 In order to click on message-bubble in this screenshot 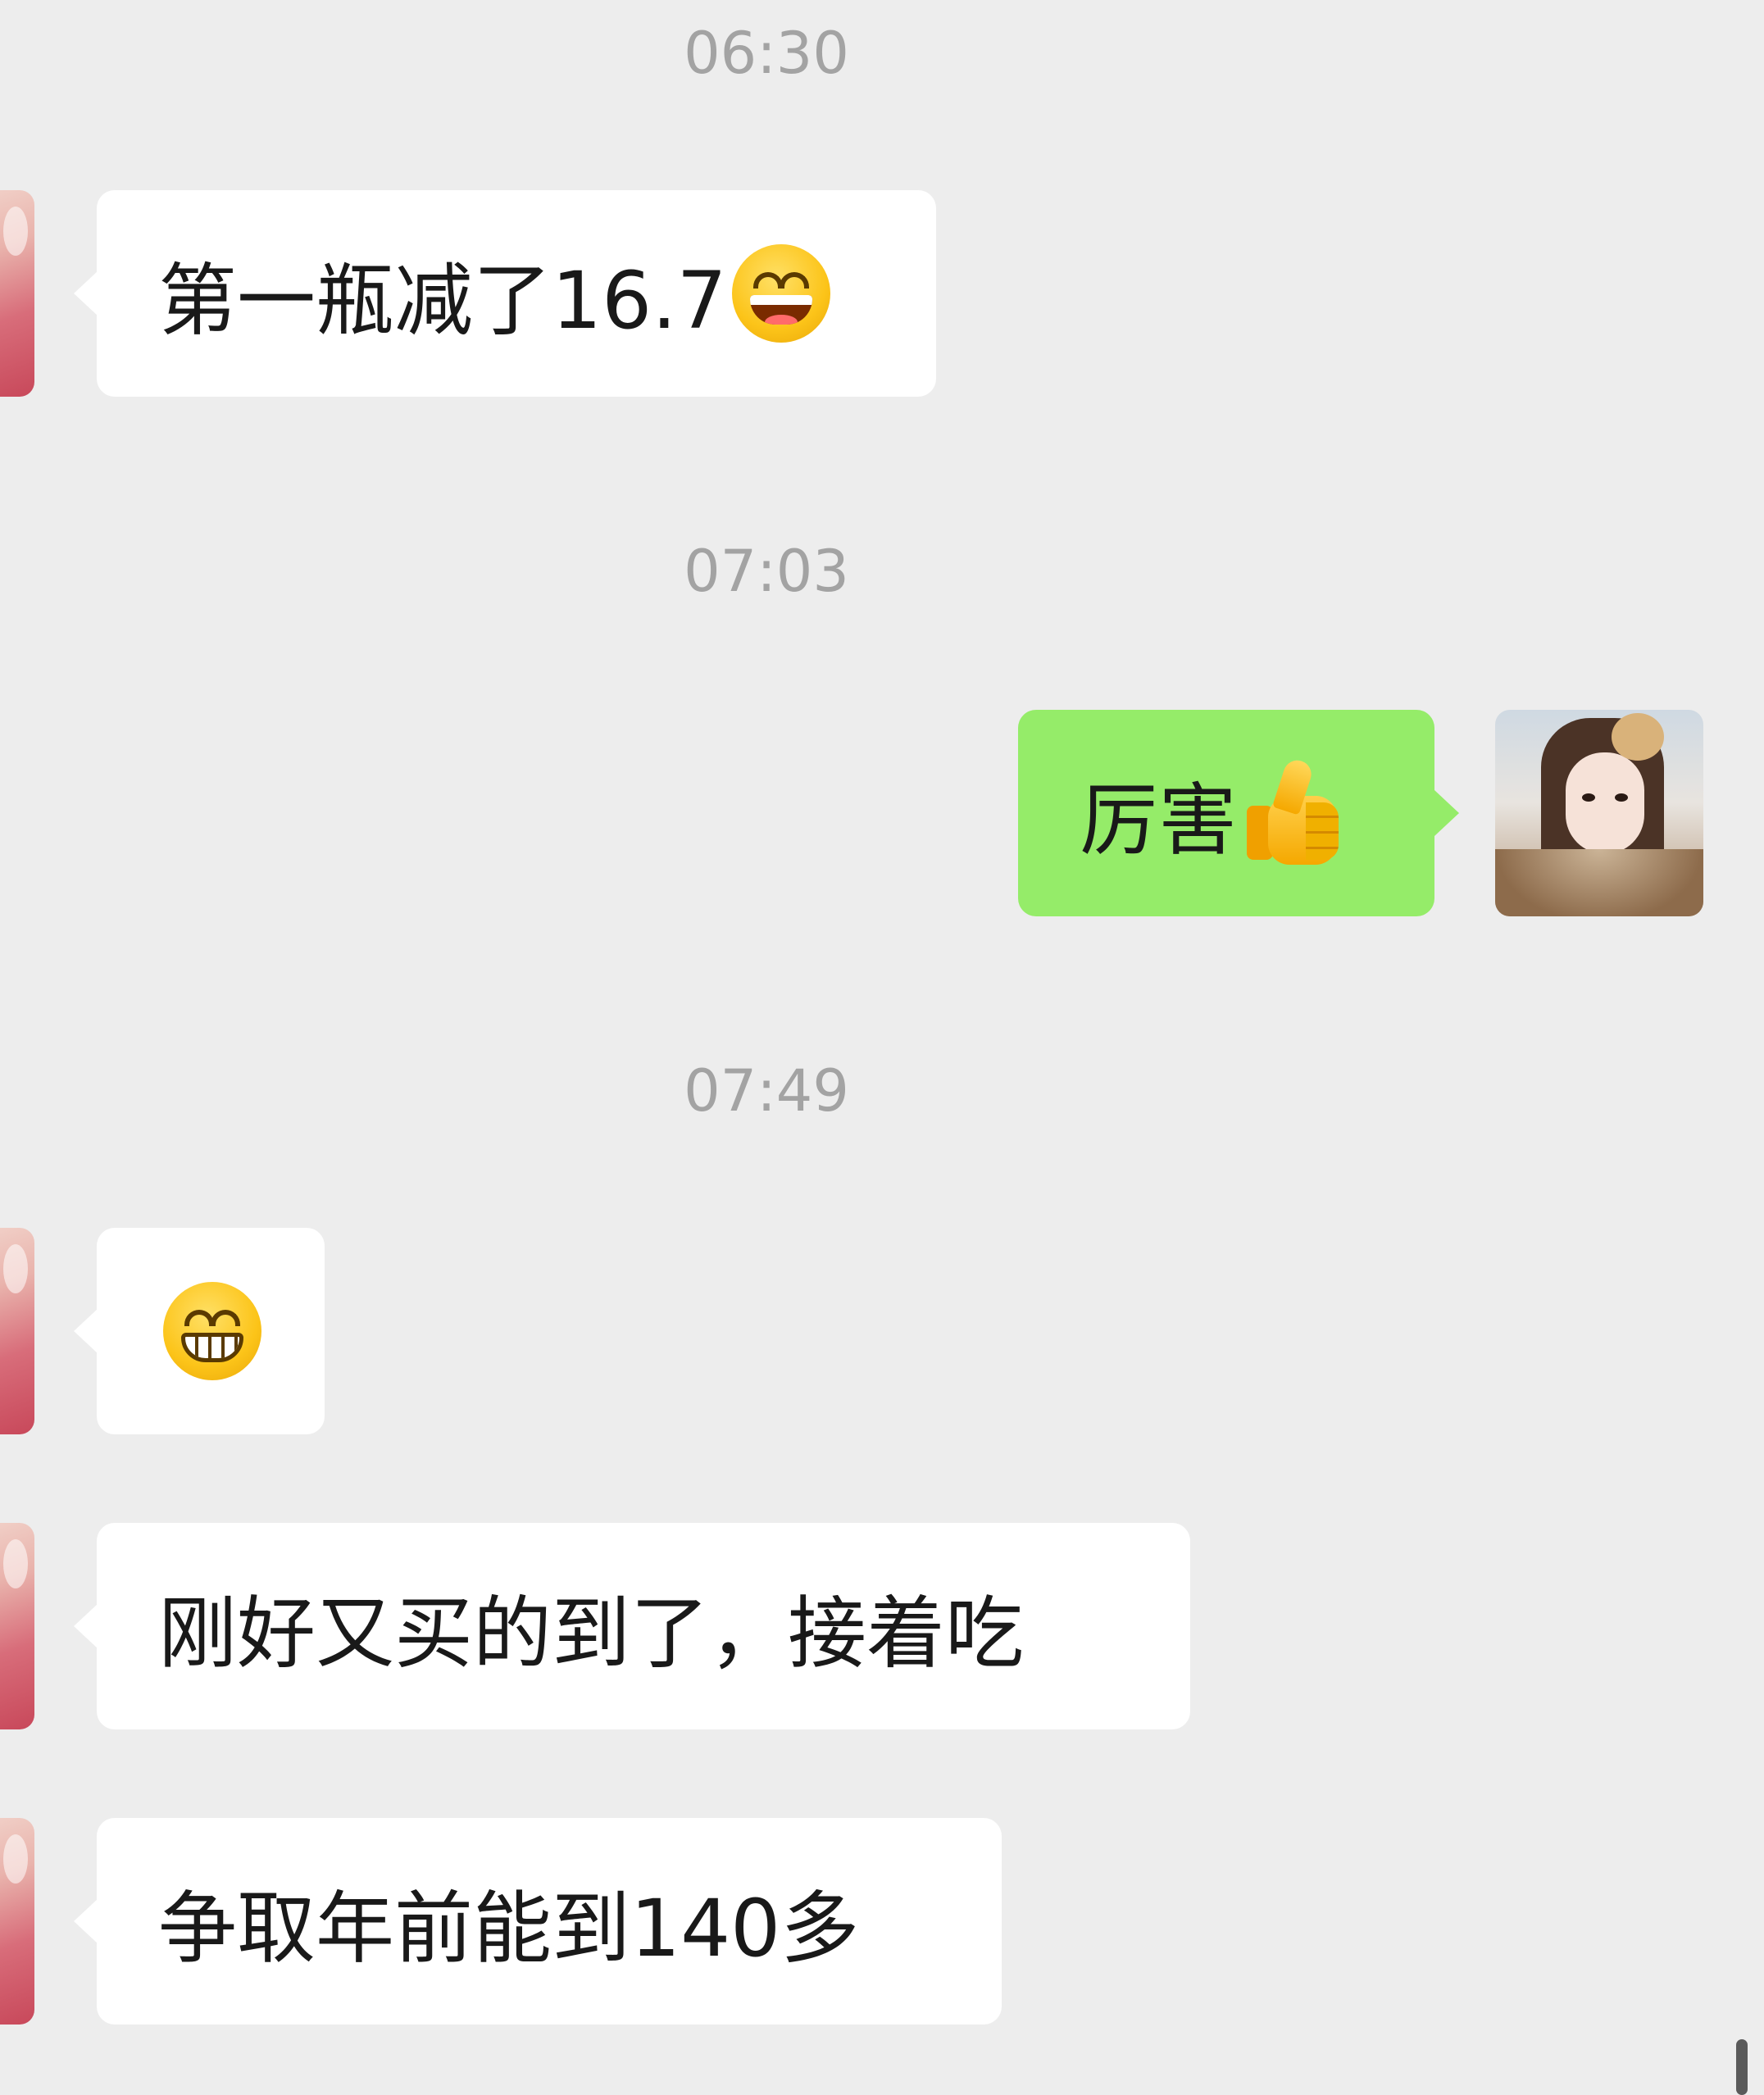, I will do `click(199, 1331)`.